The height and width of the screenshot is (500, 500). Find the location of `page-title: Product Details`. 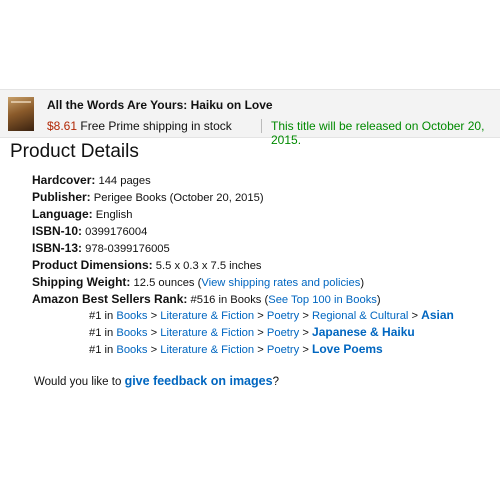

page-title: Product Details is located at coordinates (74, 151).